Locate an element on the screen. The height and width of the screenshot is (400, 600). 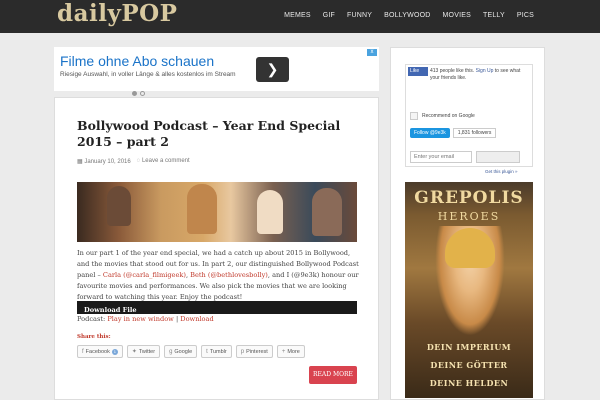
post-date-text: January 10, 2016 is located at coordinates (107, 162).